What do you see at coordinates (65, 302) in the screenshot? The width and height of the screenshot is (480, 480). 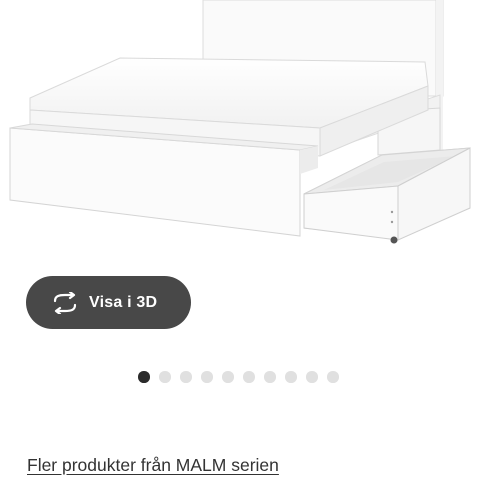 I see `rotate-arrows-icon` at bounding box center [65, 302].